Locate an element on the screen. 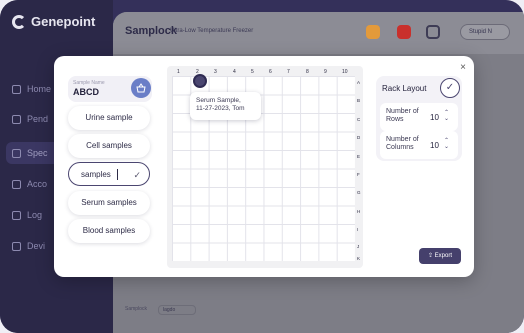  sidebar-item-label: Home is located at coordinates (39, 89).